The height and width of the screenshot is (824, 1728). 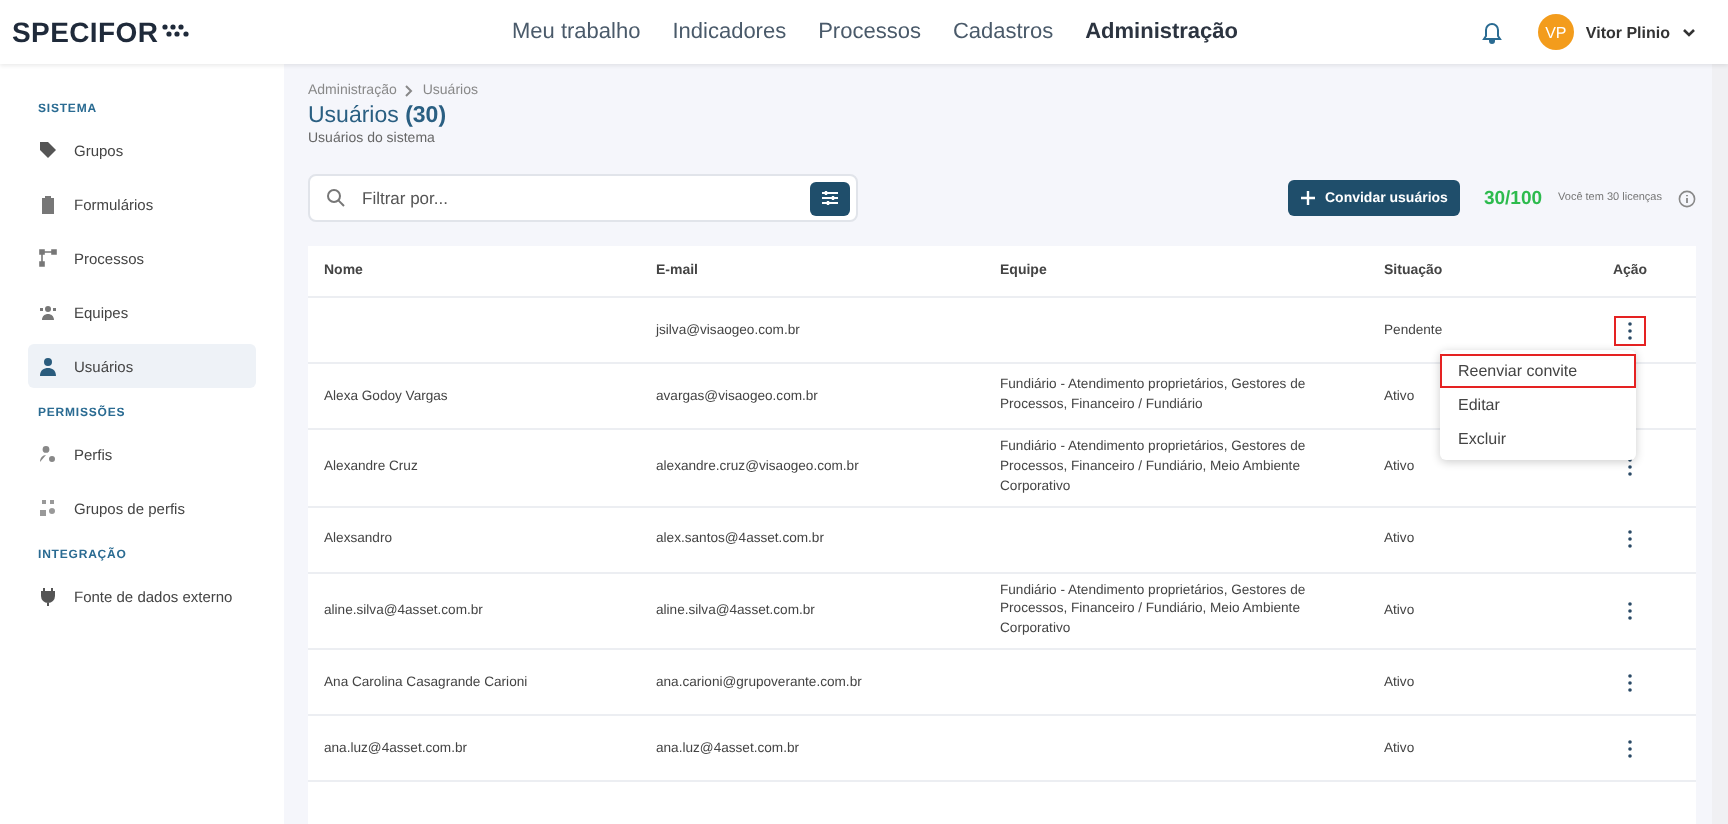 What do you see at coordinates (869, 32) in the screenshot?
I see `nav-link: Processos` at bounding box center [869, 32].